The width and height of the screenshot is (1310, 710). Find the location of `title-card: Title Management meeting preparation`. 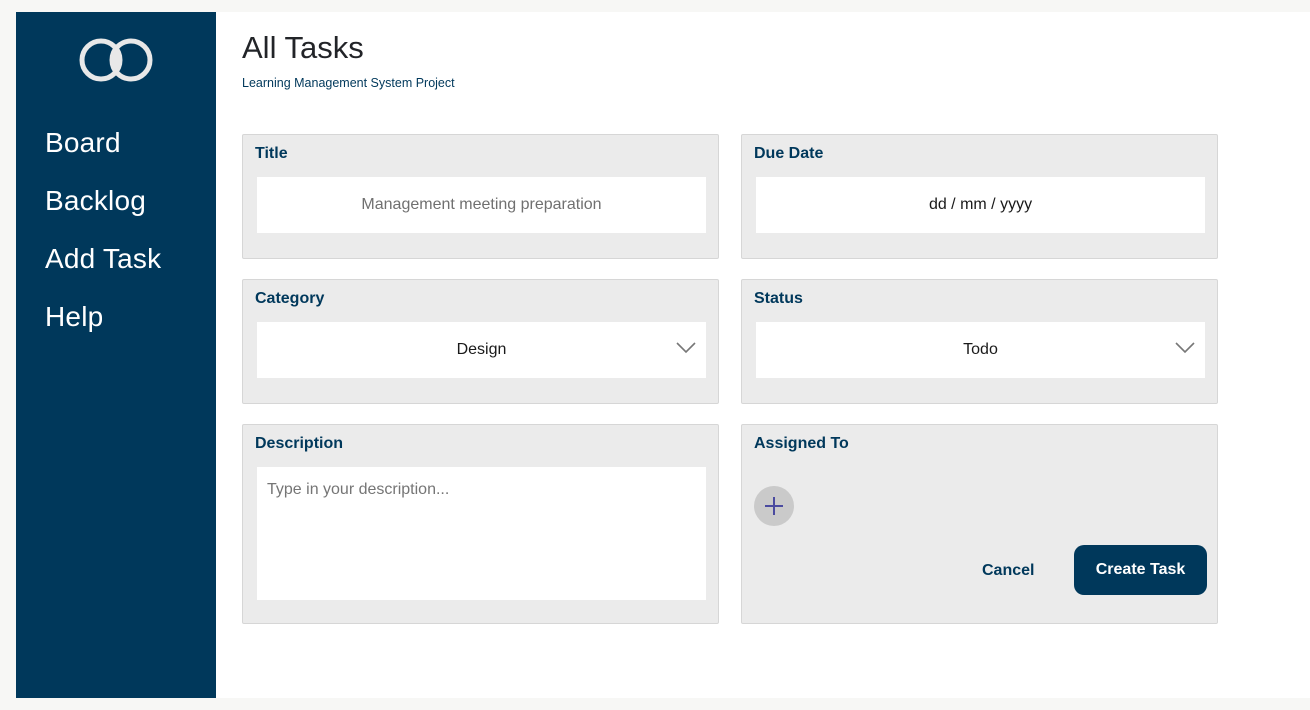

title-card: Title Management meeting preparation is located at coordinates (480, 196).